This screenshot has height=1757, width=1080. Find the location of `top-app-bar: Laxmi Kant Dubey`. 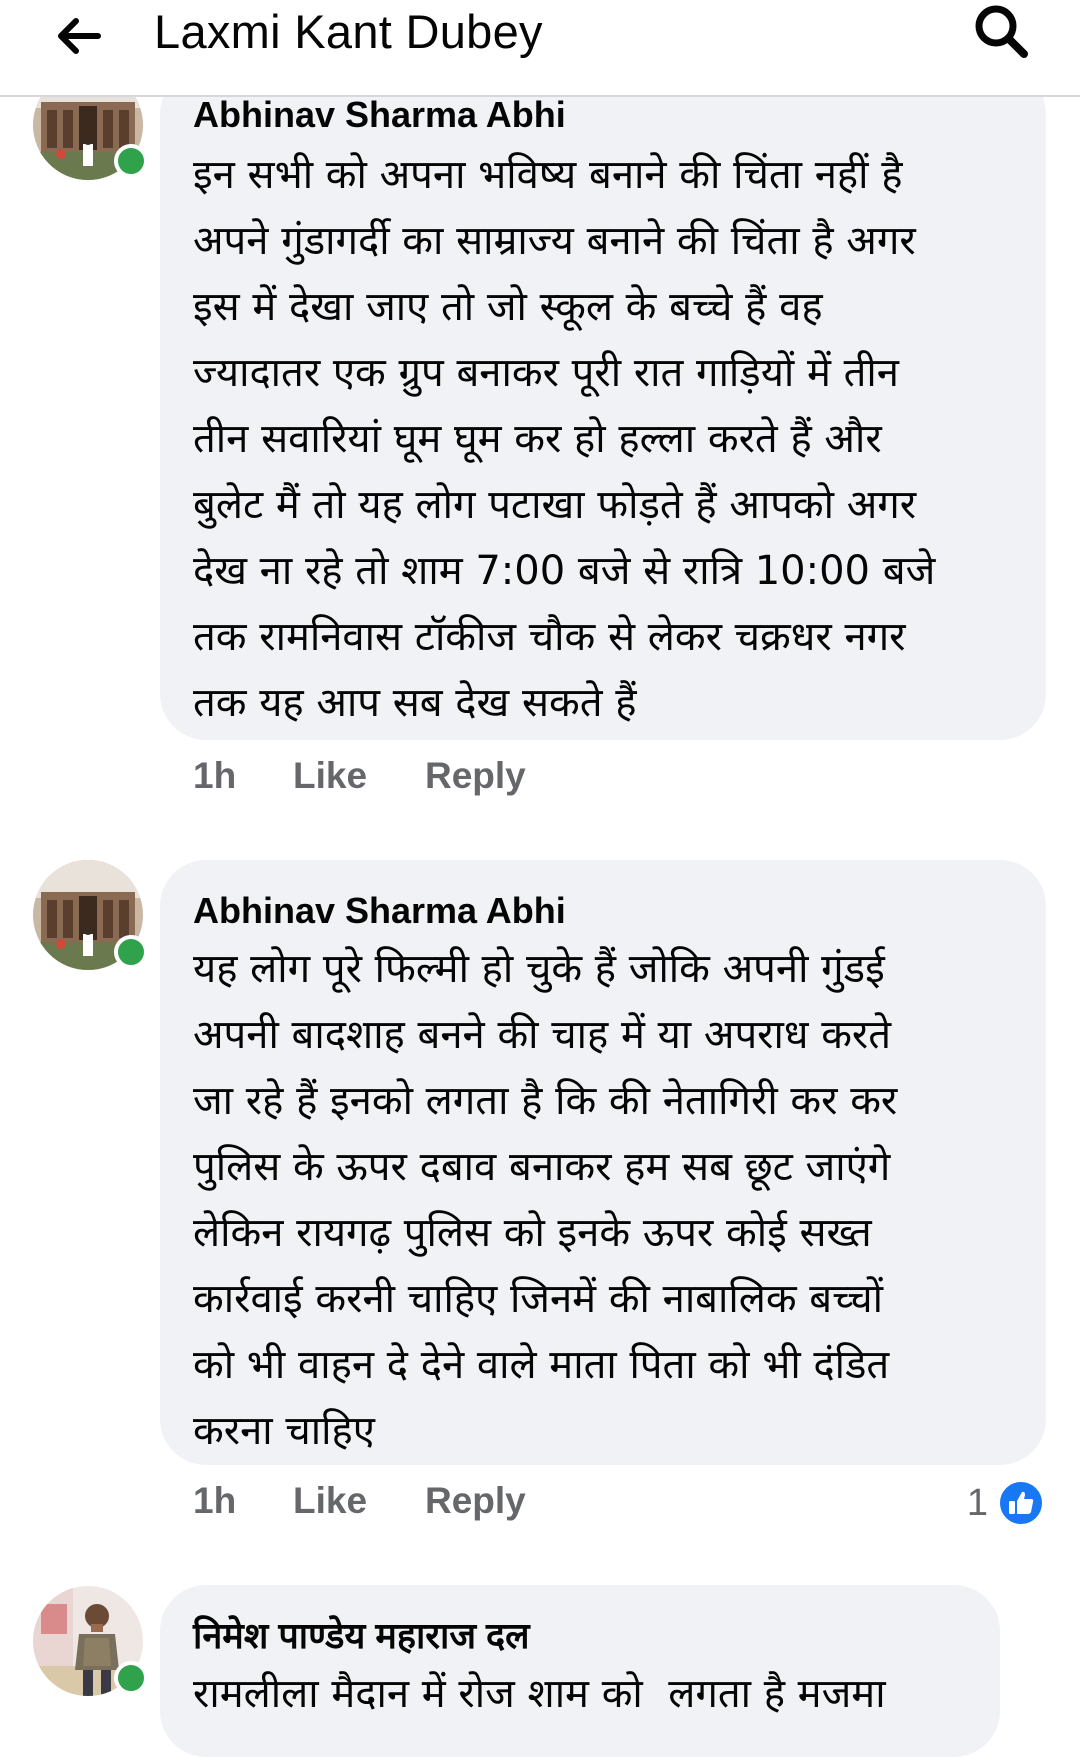

top-app-bar: Laxmi Kant Dubey is located at coordinates (540, 48).